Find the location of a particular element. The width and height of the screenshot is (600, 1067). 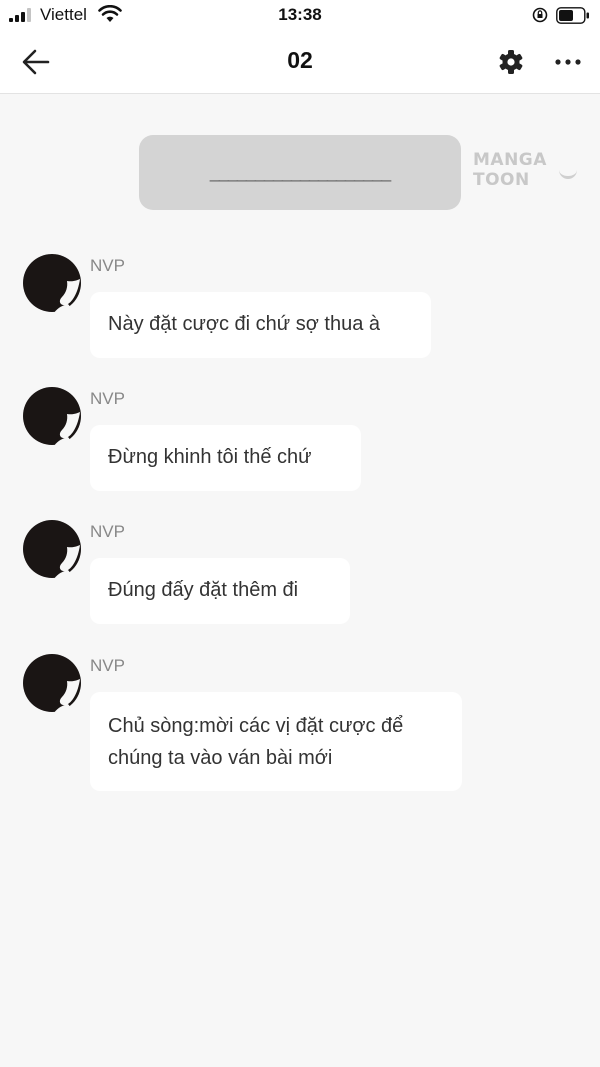

more-dots-icon is located at coordinates (568, 62).